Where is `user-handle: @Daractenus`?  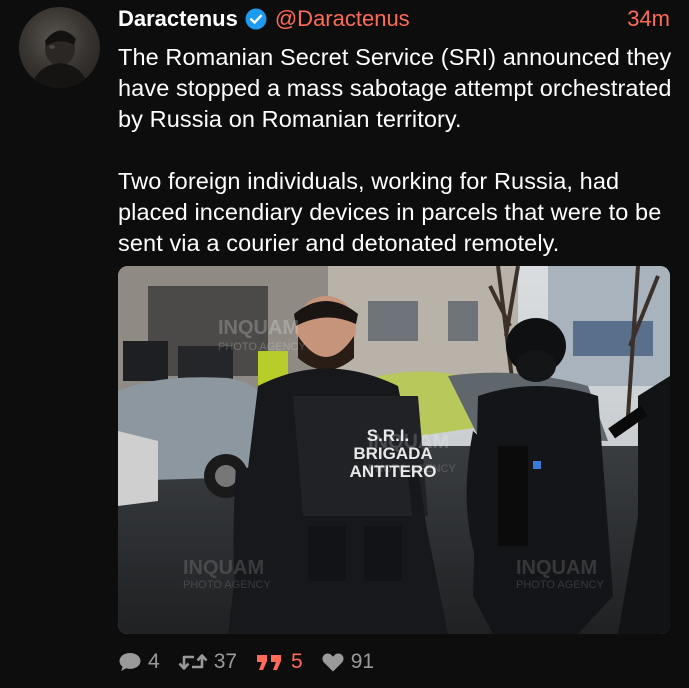
user-handle: @Daractenus is located at coordinates (342, 19).